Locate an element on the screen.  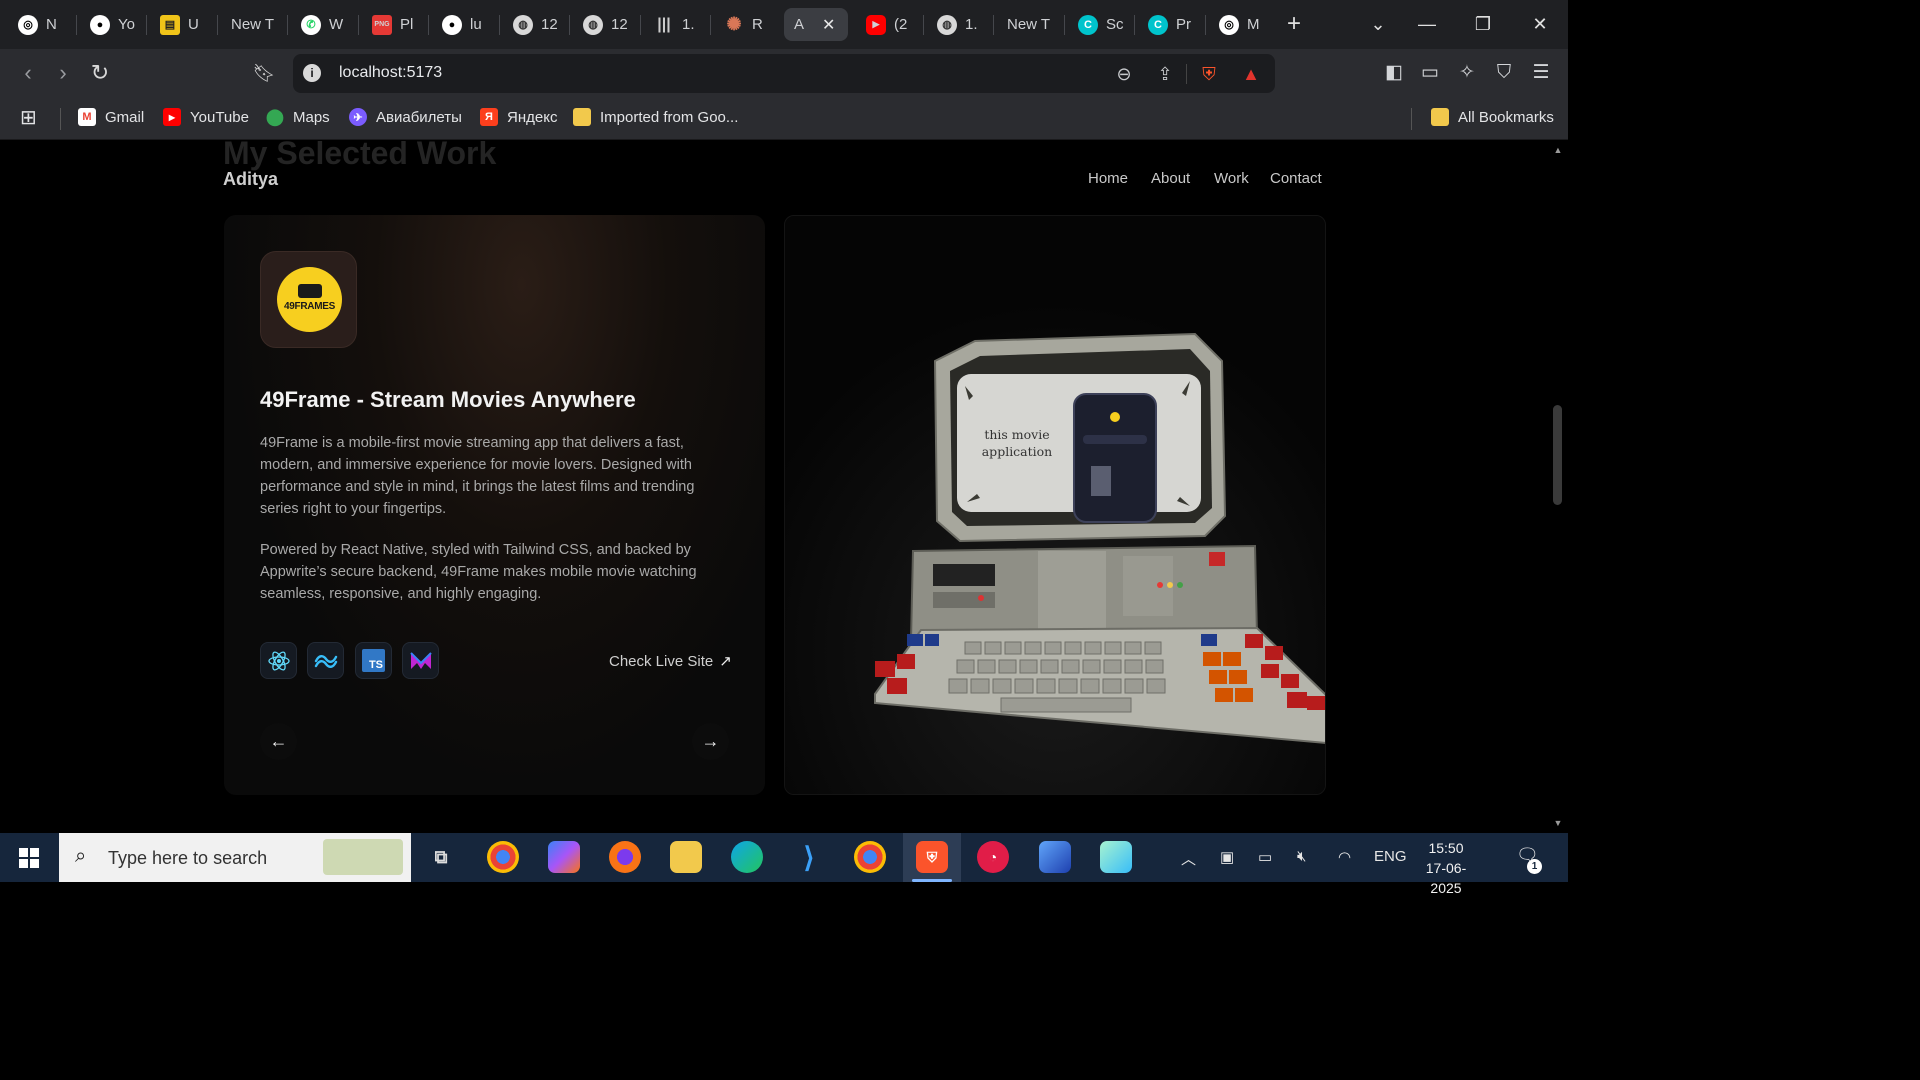
react-icon is located at coordinates (278, 660).